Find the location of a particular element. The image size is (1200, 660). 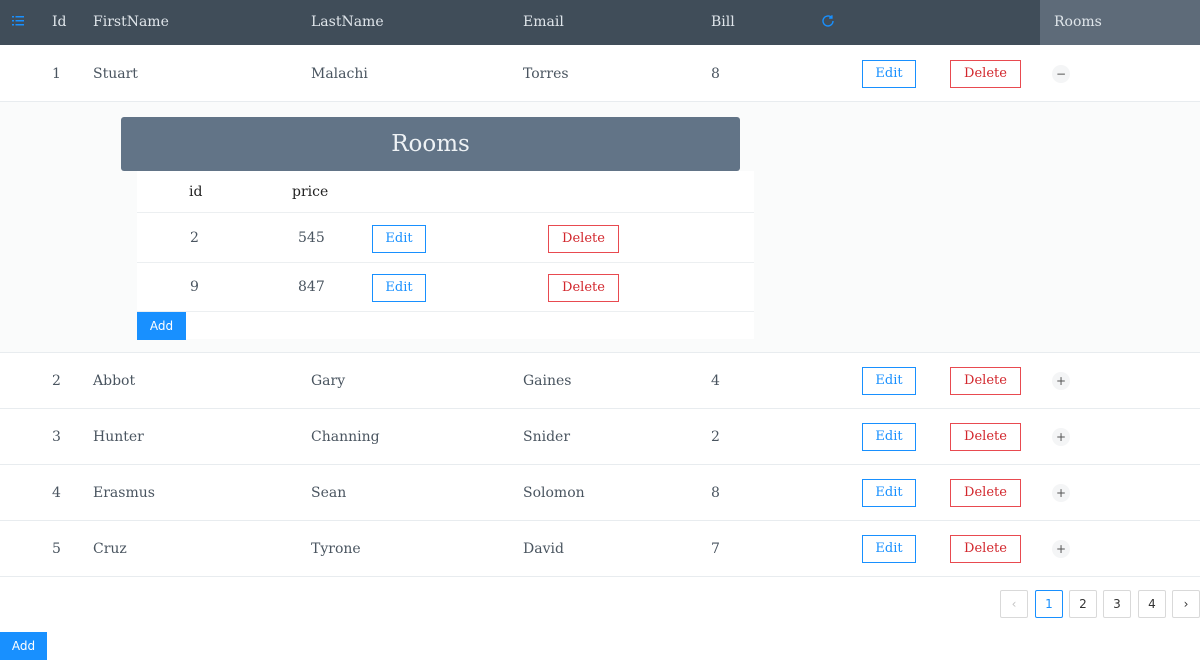

cell-lastname: Tyrone is located at coordinates (336, 549).